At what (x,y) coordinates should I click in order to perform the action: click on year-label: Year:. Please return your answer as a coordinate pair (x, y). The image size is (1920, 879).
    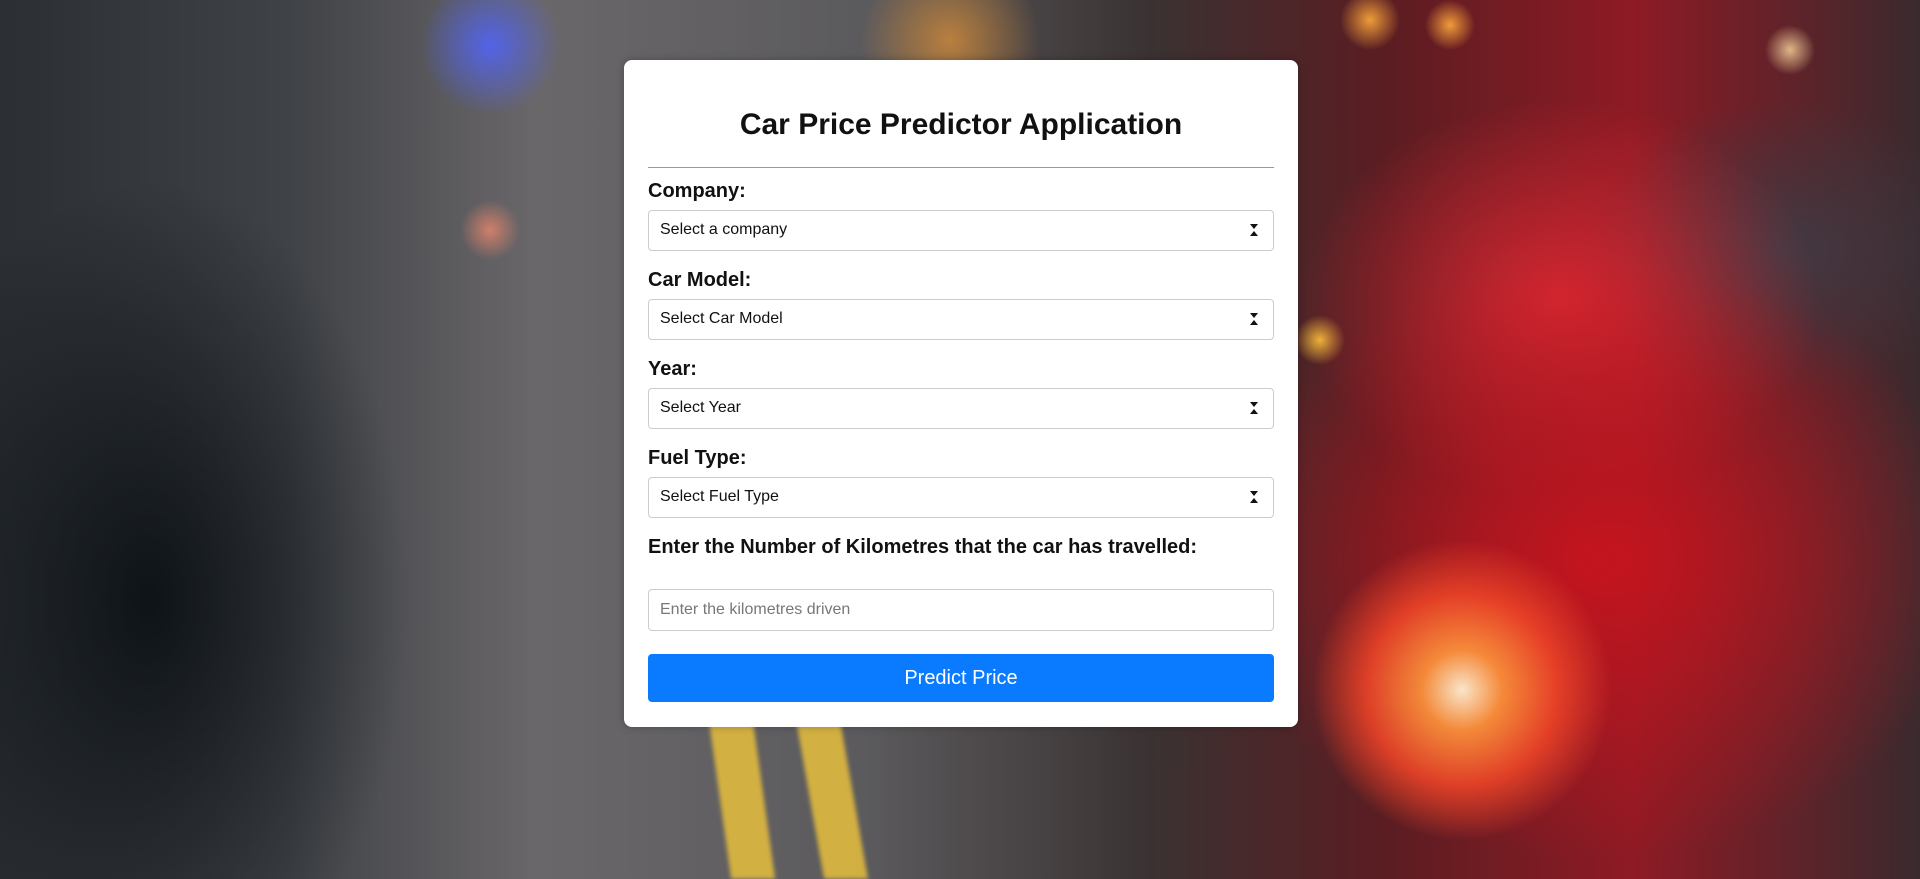
    Looking at the image, I should click on (672, 369).